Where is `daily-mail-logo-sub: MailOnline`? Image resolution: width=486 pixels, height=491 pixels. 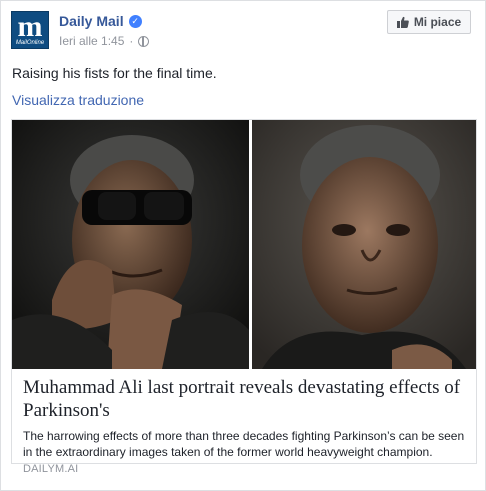
daily-mail-logo-sub: MailOnline is located at coordinates (30, 43).